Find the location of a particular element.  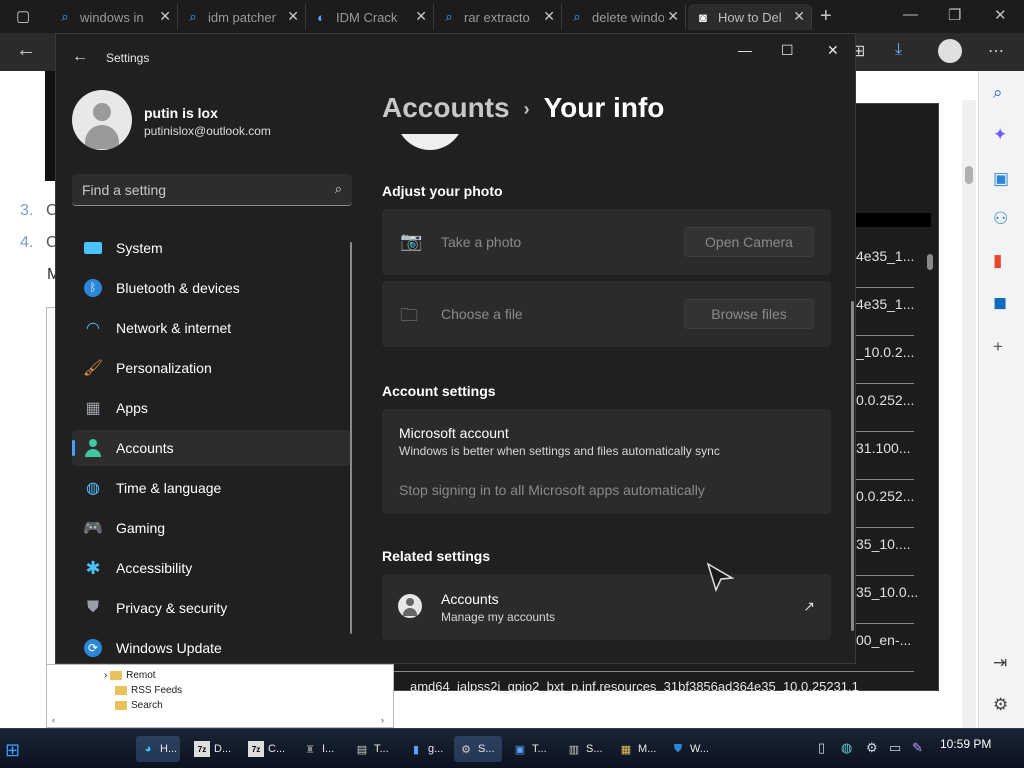

tab-delete-windows: ⌕ delete windo ✕ is located at coordinates (624, 17).